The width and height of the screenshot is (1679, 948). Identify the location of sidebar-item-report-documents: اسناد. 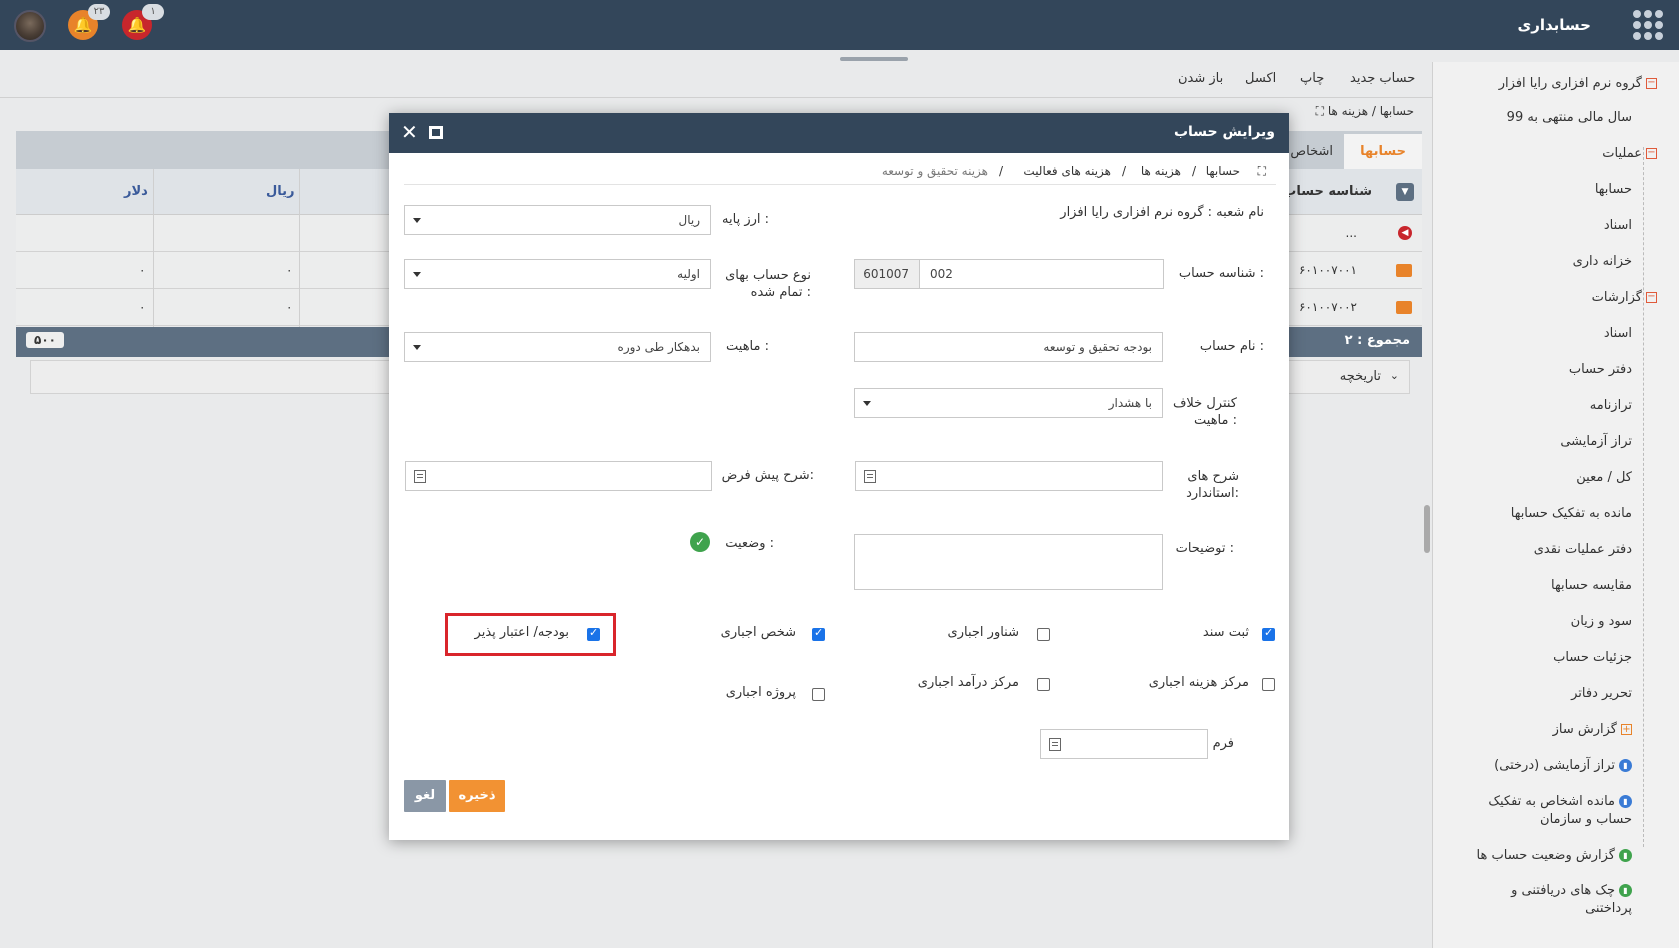
(1618, 333).